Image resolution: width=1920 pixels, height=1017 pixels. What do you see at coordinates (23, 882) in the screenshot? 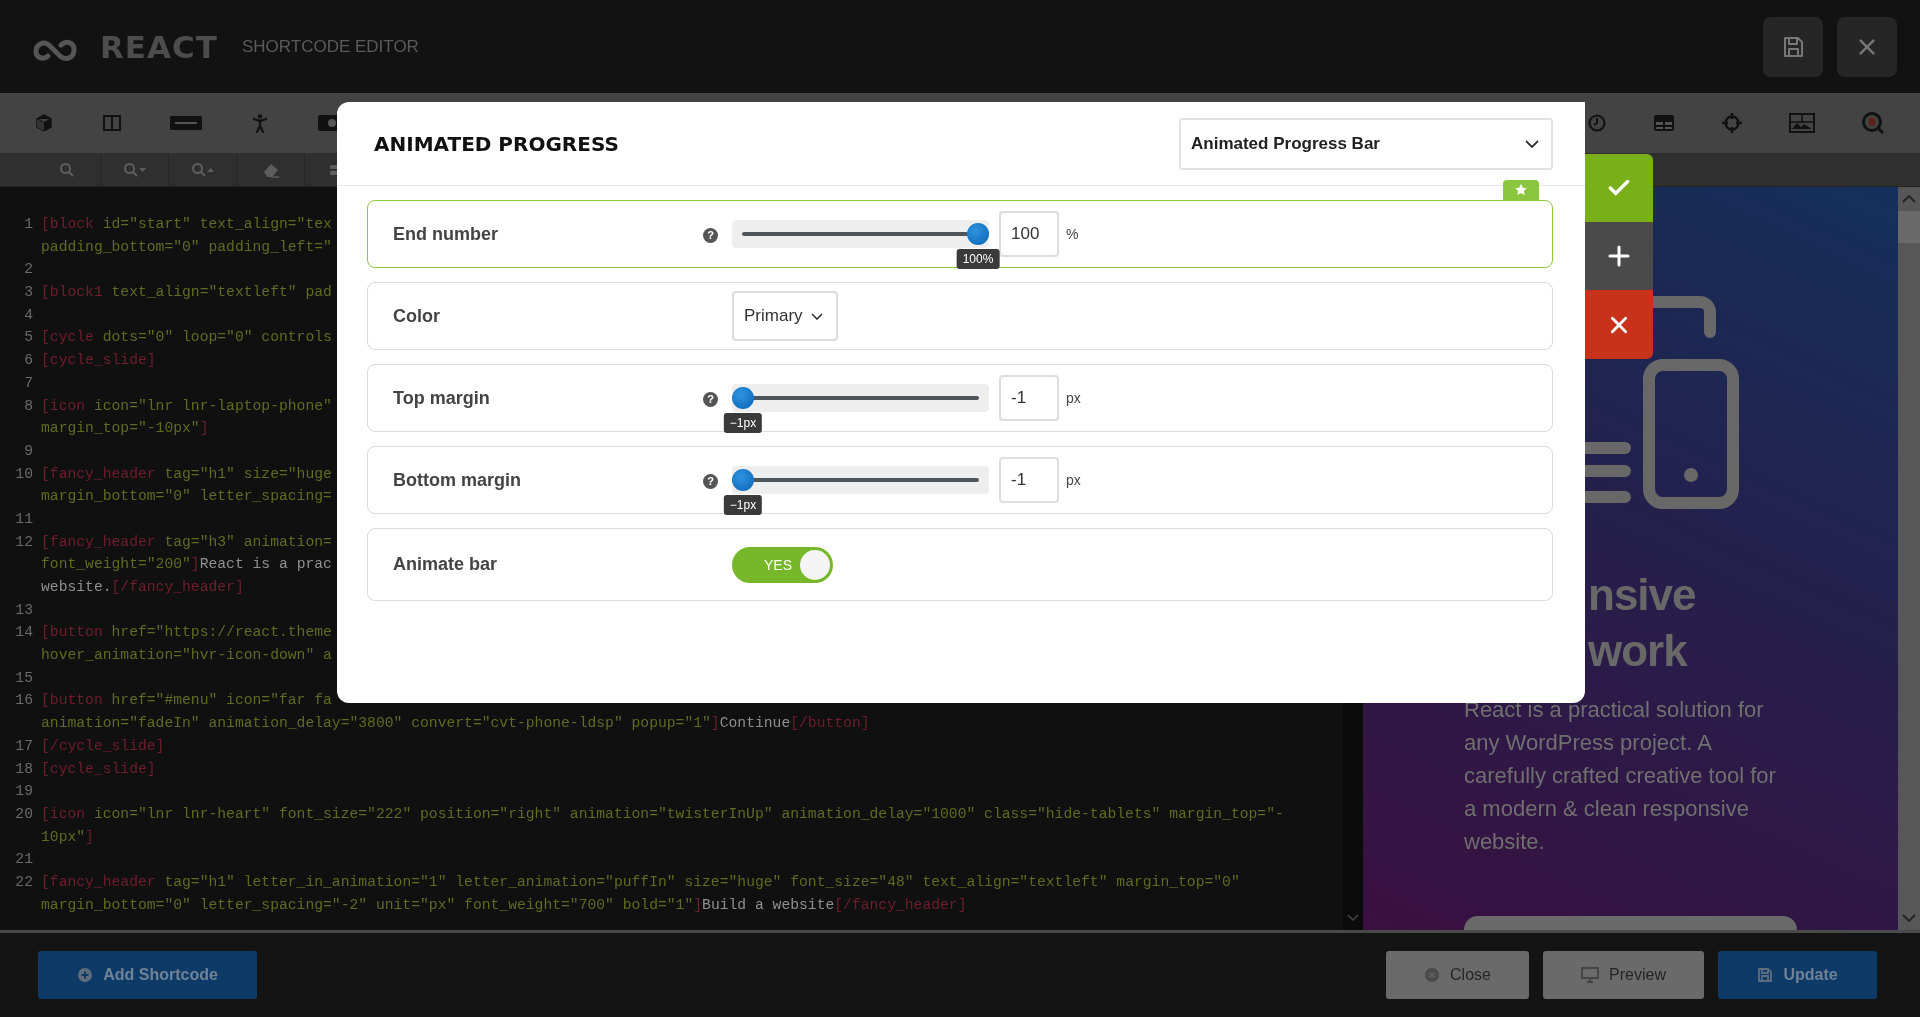
I see `line-number: 22` at bounding box center [23, 882].